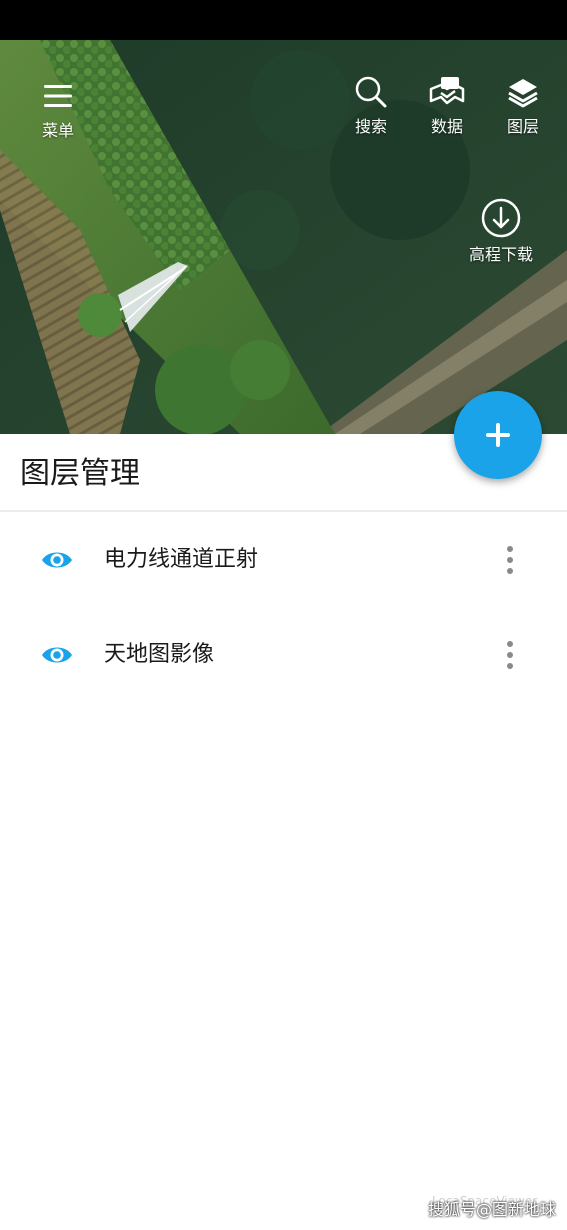 This screenshot has width=567, height=1230. Describe the element at coordinates (447, 92) in the screenshot. I see `data-icon` at that location.